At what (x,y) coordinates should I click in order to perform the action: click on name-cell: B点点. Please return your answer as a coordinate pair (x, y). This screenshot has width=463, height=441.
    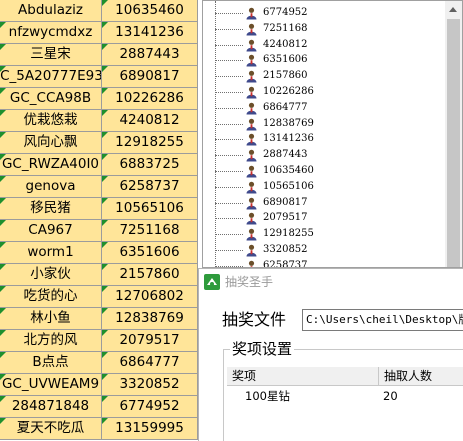
    Looking at the image, I should click on (51, 363).